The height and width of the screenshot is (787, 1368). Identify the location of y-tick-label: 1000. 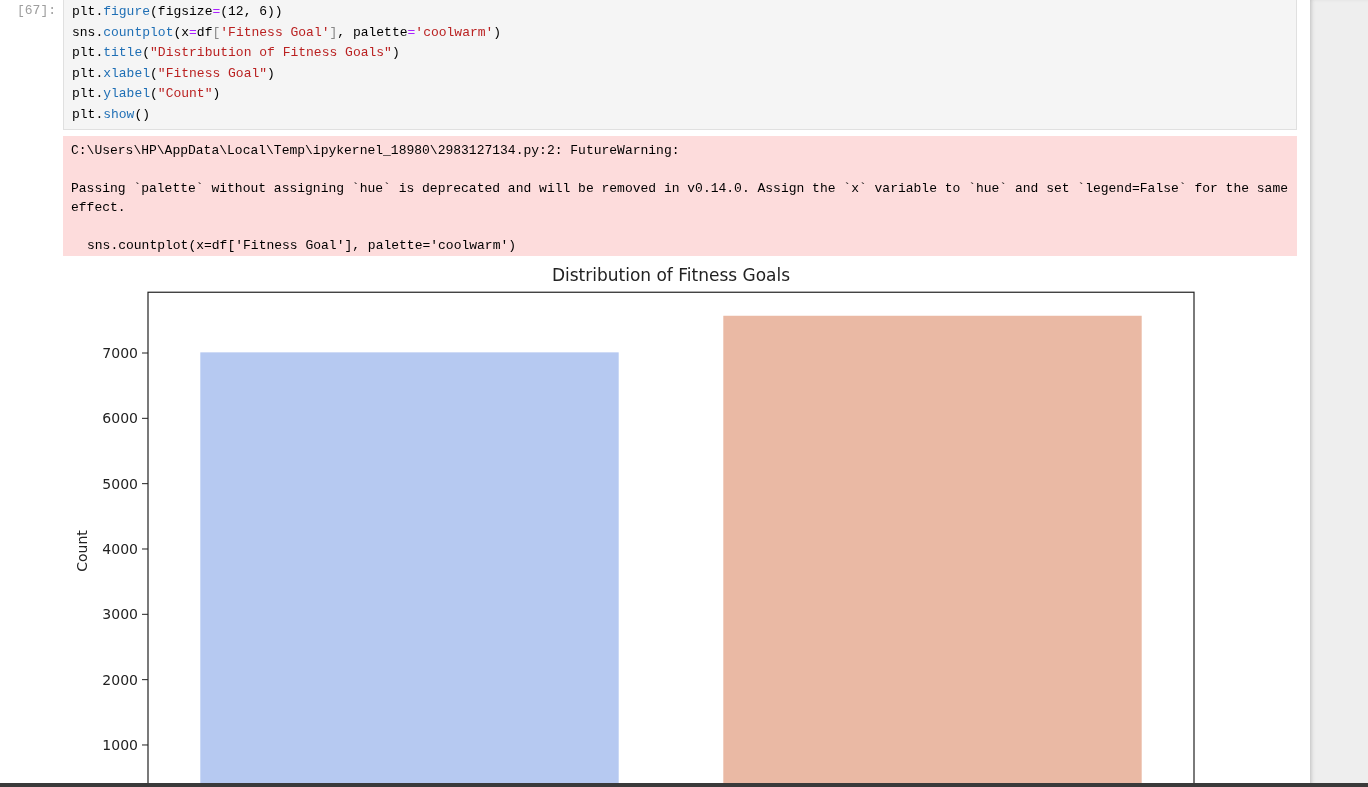
(120, 745).